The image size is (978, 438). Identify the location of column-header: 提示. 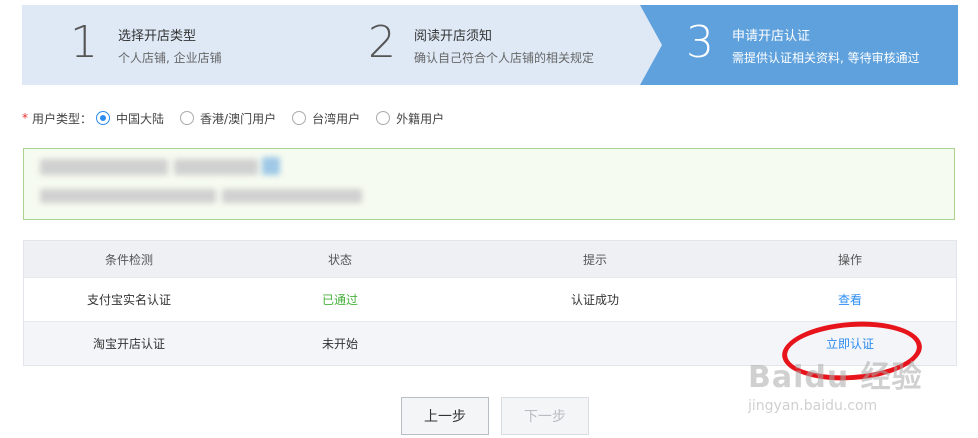
(594, 259).